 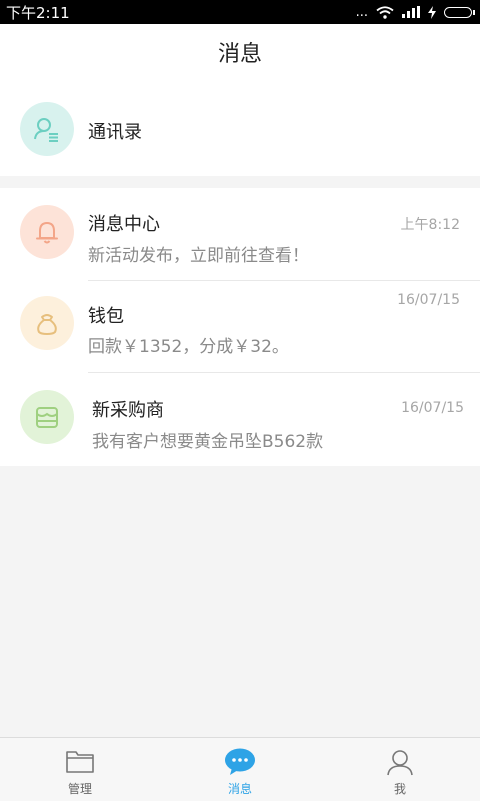 What do you see at coordinates (239, 789) in the screenshot?
I see `tab-label: 消息` at bounding box center [239, 789].